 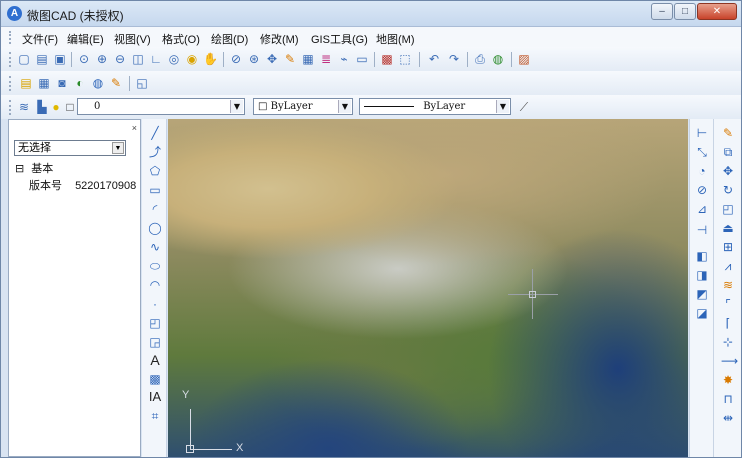 I want to click on lineweight-icon: ⟋, so click(x=524, y=107).